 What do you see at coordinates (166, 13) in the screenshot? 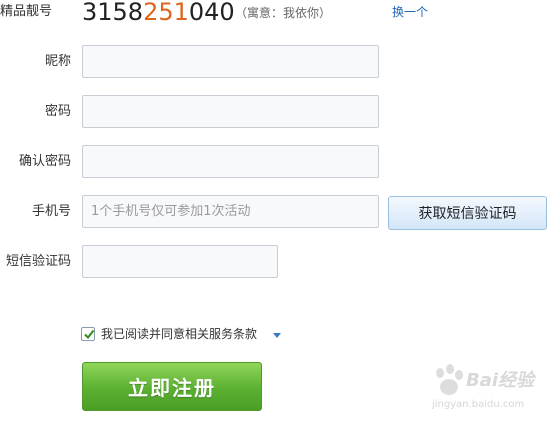
I see `number-highlight: 251` at bounding box center [166, 13].